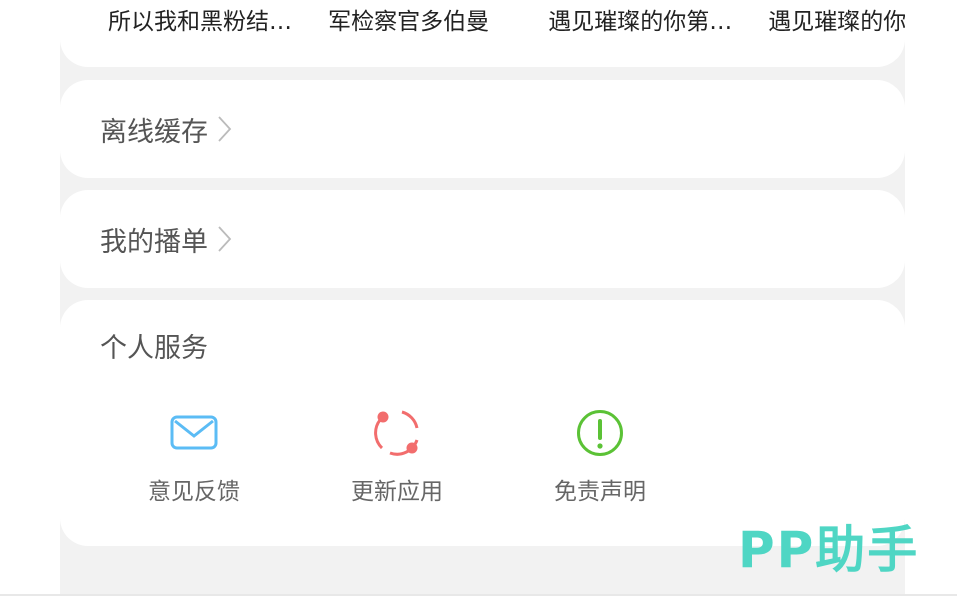 Image resolution: width=957 pixels, height=596 pixels. Describe the element at coordinates (648, 22) in the screenshot. I see `history-item: 遇见璀璨的你第一季` at that location.